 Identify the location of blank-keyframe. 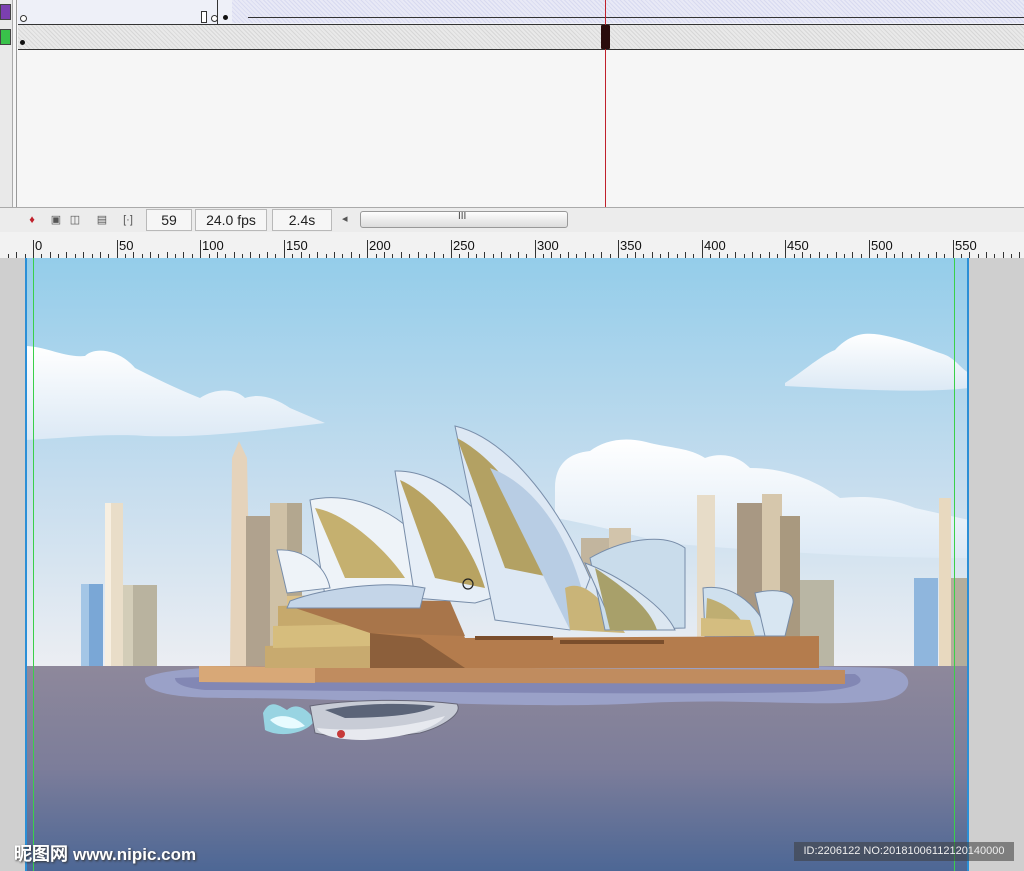
(23, 18).